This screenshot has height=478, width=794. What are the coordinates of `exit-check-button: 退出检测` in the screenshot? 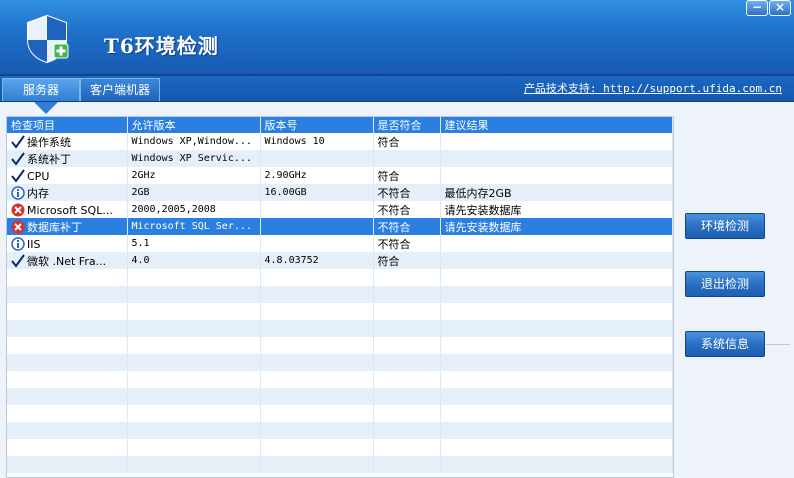 It's located at (725, 284).